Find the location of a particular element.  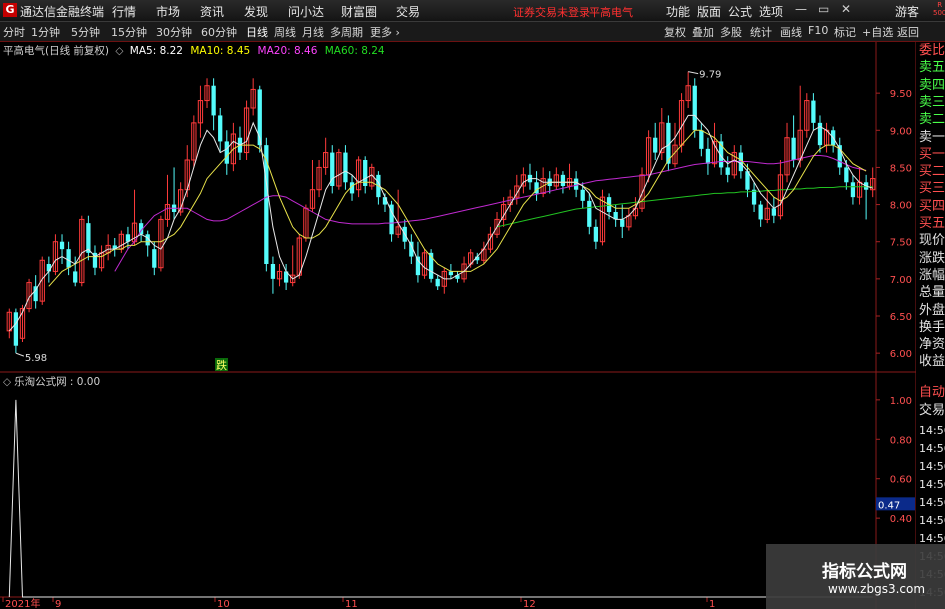

multi-stock-button: 多股 is located at coordinates (731, 32).